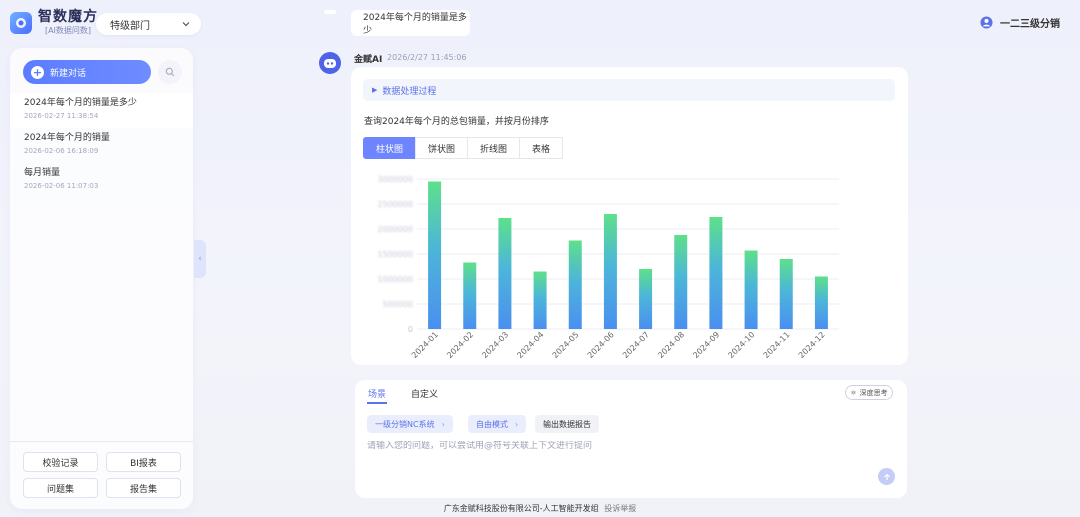 This screenshot has width=1080, height=517. I want to click on chip-label: 一级分销NC系统, so click(405, 424).